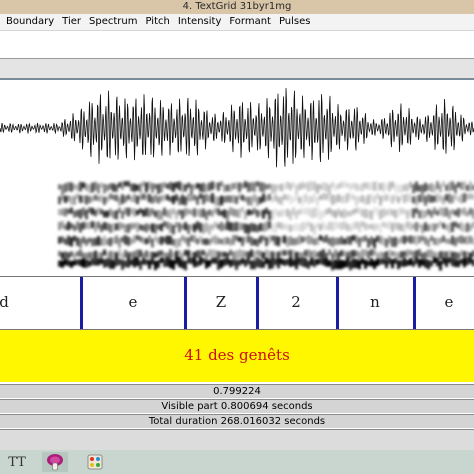 This screenshot has height=474, width=474. Describe the element at coordinates (237, 439) in the screenshot. I see `scroll-area` at that location.